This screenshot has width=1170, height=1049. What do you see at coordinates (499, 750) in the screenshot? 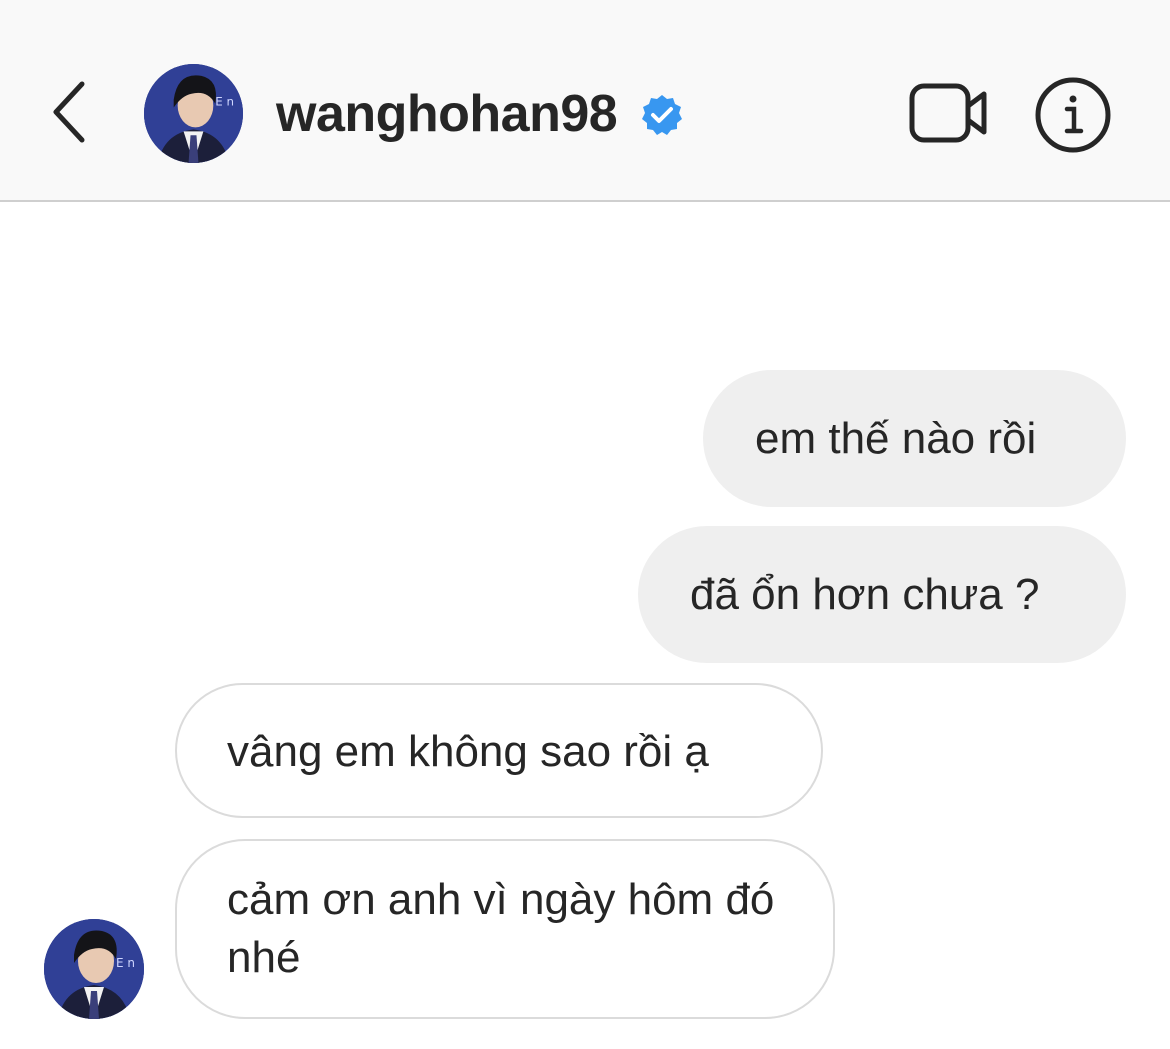
I see `message-bubble-received: vâng em không sao rồi ạ` at bounding box center [499, 750].